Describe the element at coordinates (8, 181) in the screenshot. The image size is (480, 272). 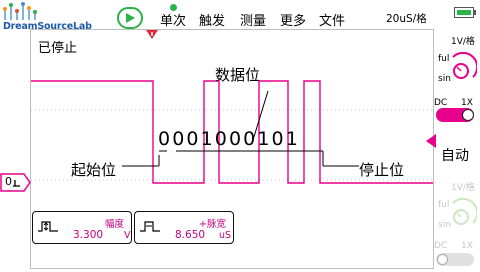
I see `channel-marker-label: 0` at that location.